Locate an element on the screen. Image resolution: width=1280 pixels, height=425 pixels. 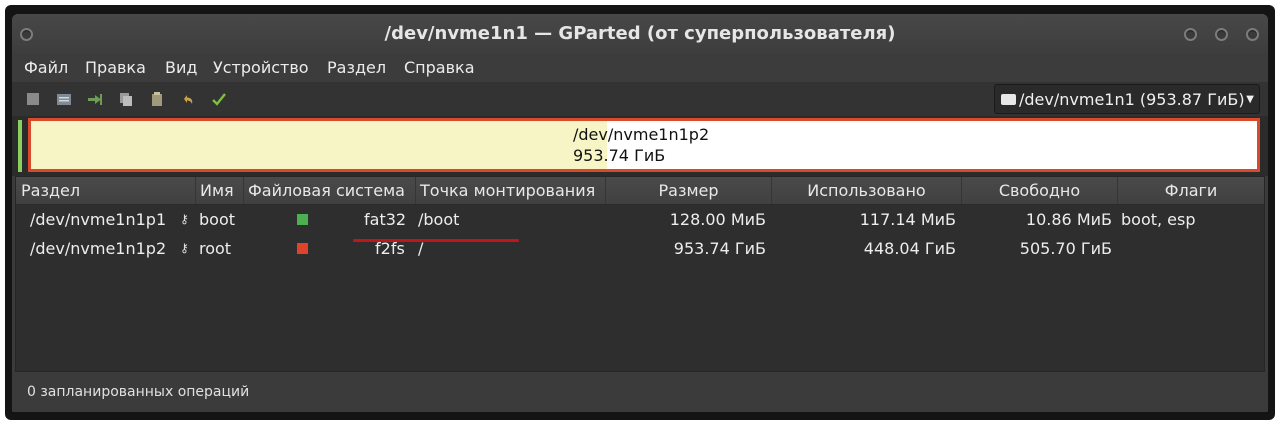
delete-icon is located at coordinates (157, 99).